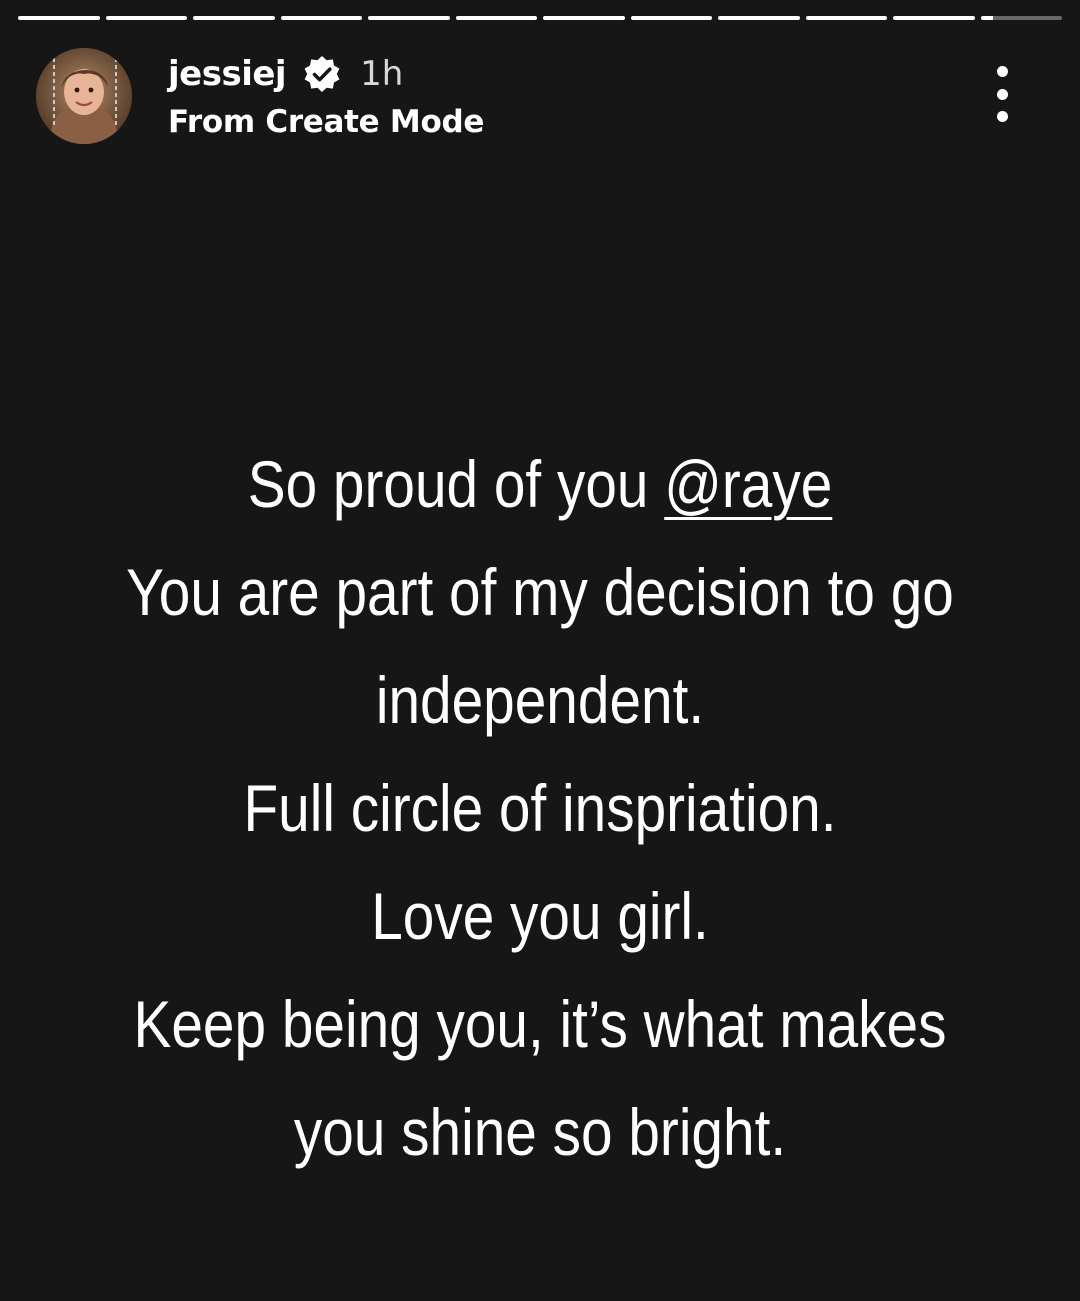  I want to click on story-progress-bar, so click(540, 18).